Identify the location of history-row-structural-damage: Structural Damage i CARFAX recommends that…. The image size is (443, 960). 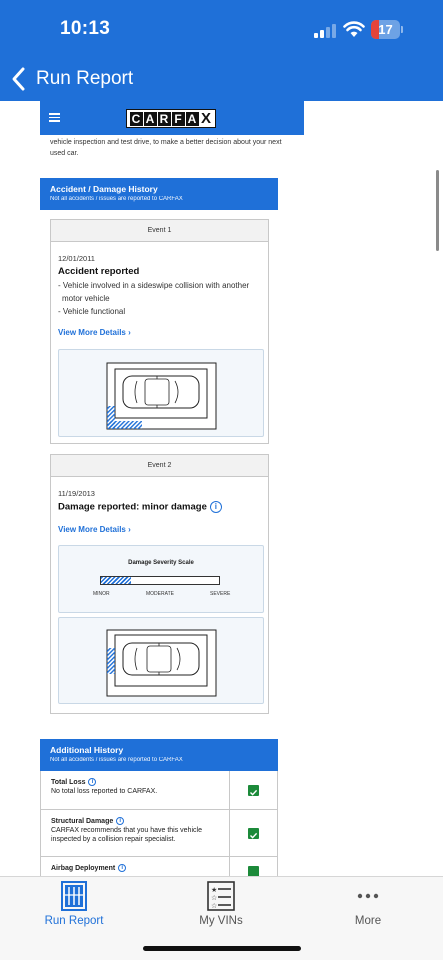
(159, 833).